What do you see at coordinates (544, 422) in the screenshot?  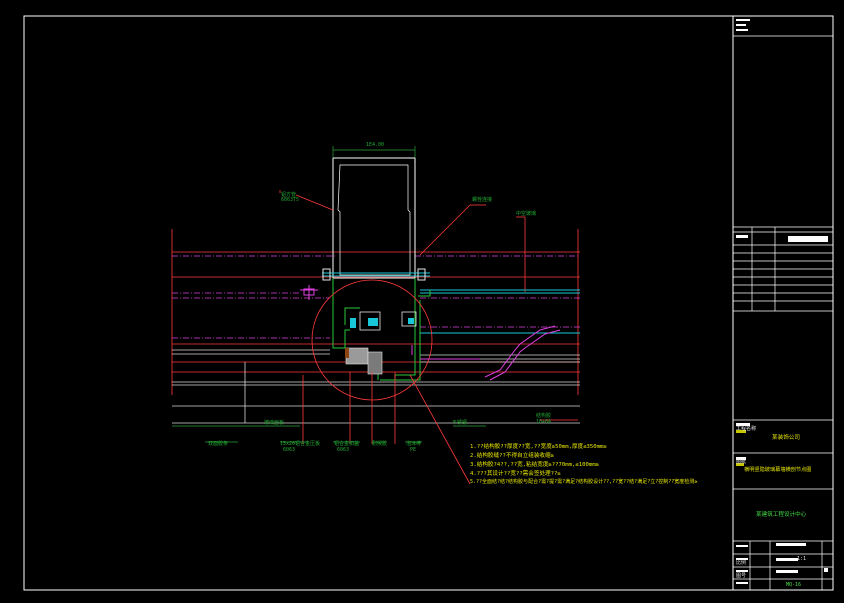 I see `callout-right-lower-b: 10+6A` at bounding box center [544, 422].